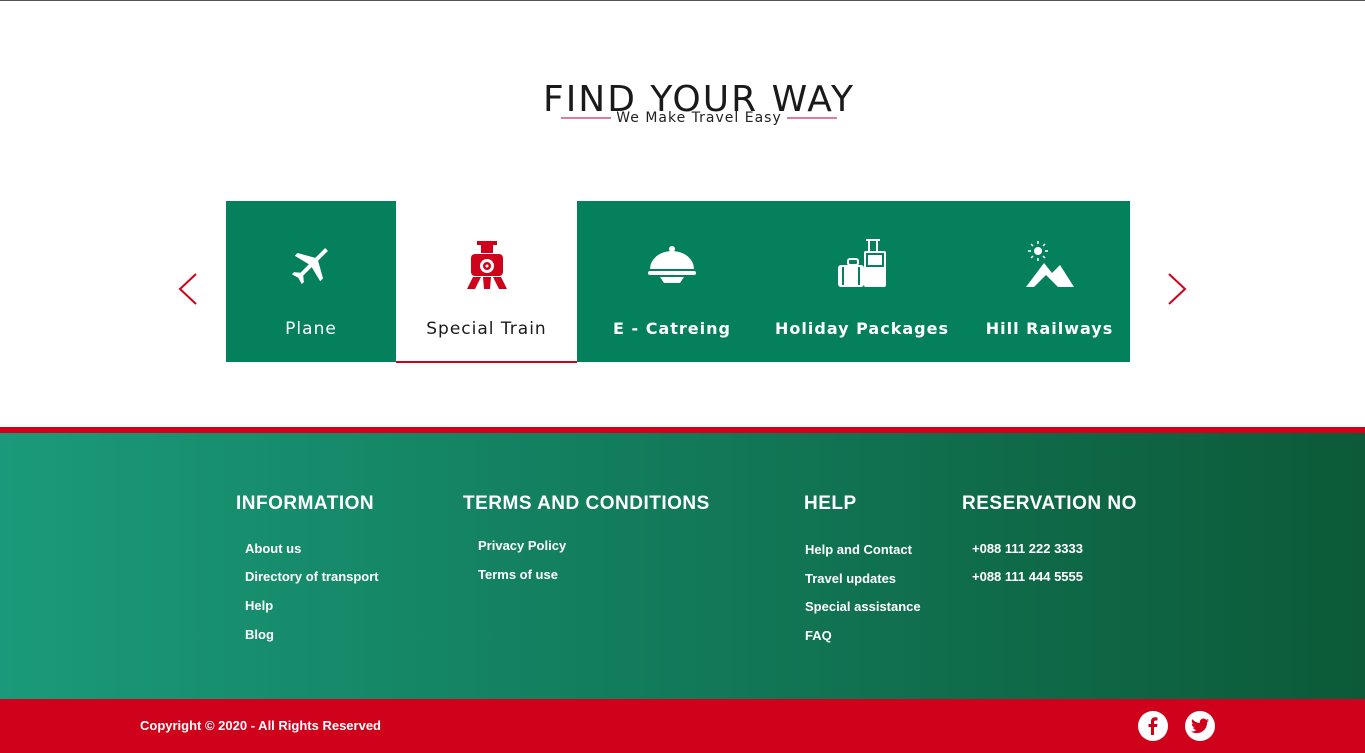 This screenshot has height=753, width=1365. What do you see at coordinates (586, 503) in the screenshot?
I see `footer-heading: TERMS AND CONDITIONS` at bounding box center [586, 503].